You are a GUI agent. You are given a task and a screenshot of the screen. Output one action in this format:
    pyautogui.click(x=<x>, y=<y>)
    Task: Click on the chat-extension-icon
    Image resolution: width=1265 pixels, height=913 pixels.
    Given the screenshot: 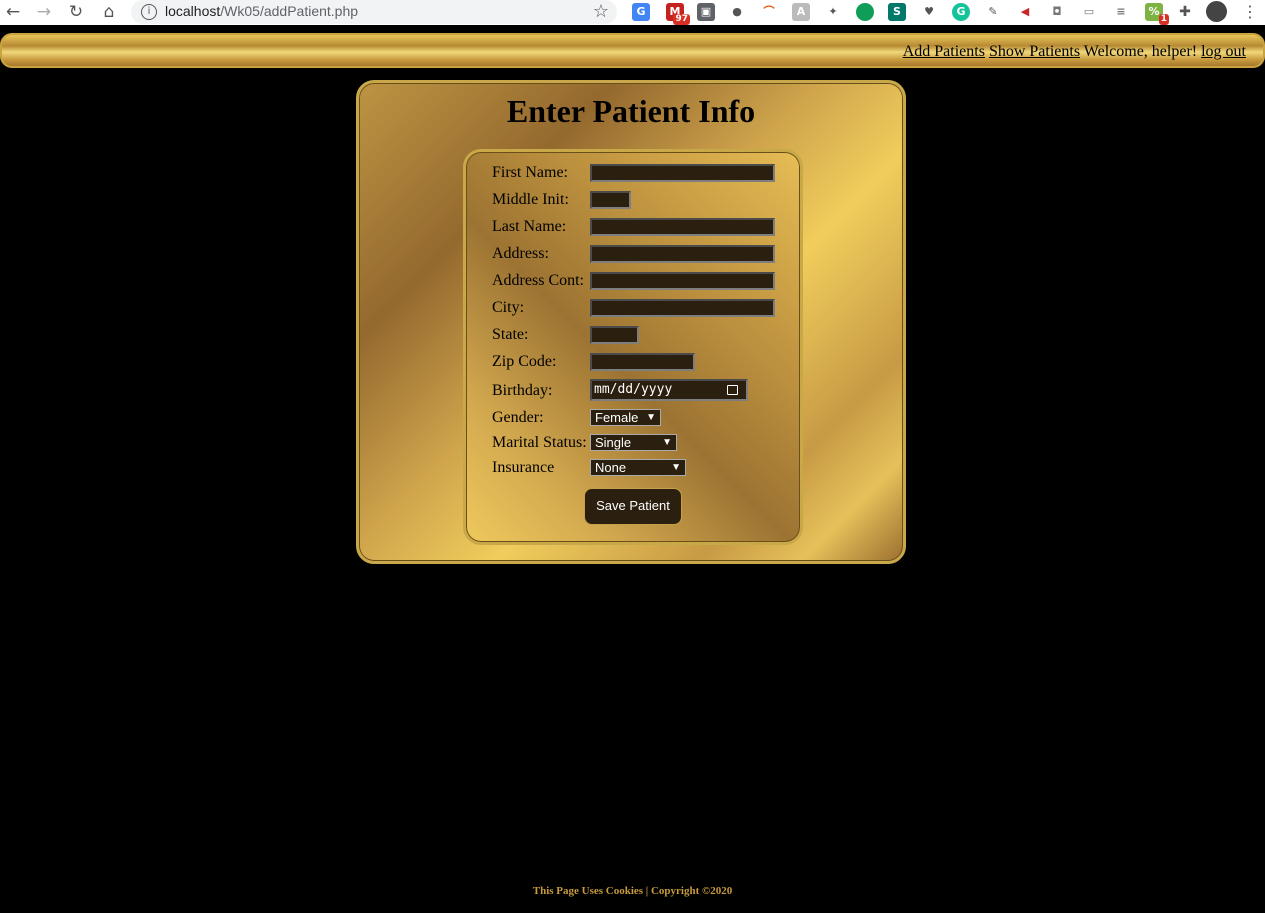 What is the action you would take?
    pyautogui.click(x=865, y=12)
    